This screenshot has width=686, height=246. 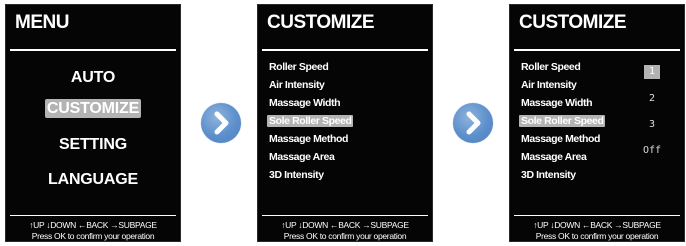 I want to click on menu-title: MENU, so click(x=42, y=22).